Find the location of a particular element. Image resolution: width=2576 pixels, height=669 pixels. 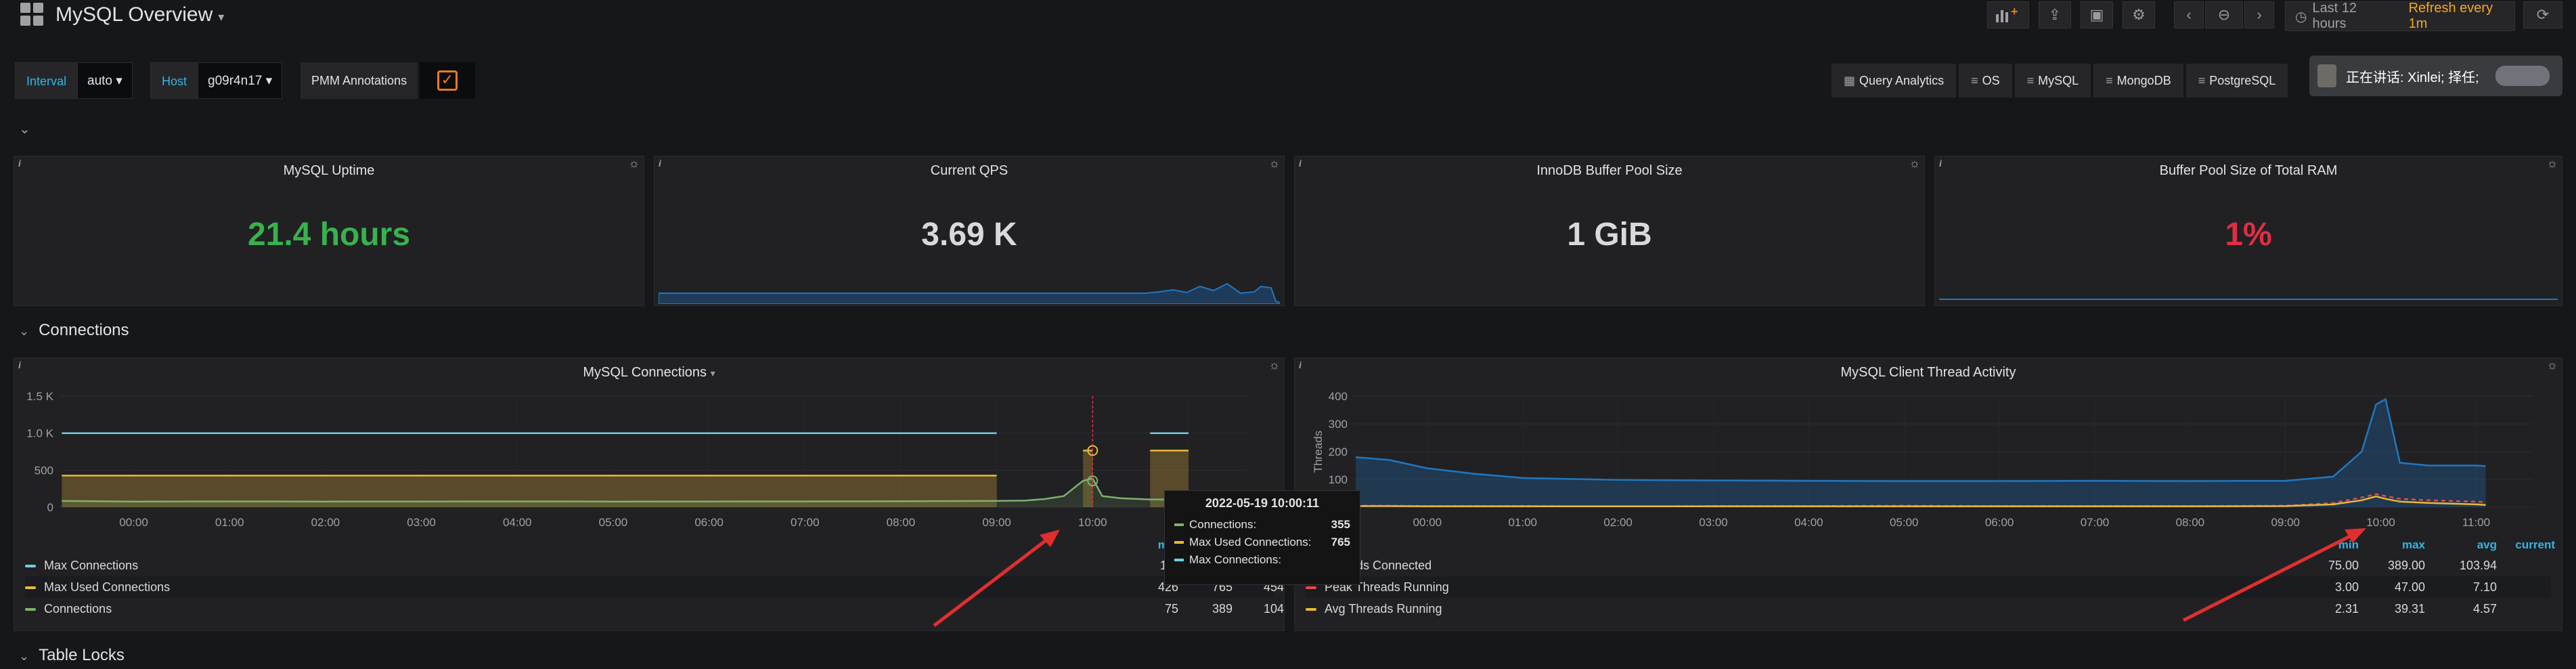

stat-value: 1% is located at coordinates (2248, 235).